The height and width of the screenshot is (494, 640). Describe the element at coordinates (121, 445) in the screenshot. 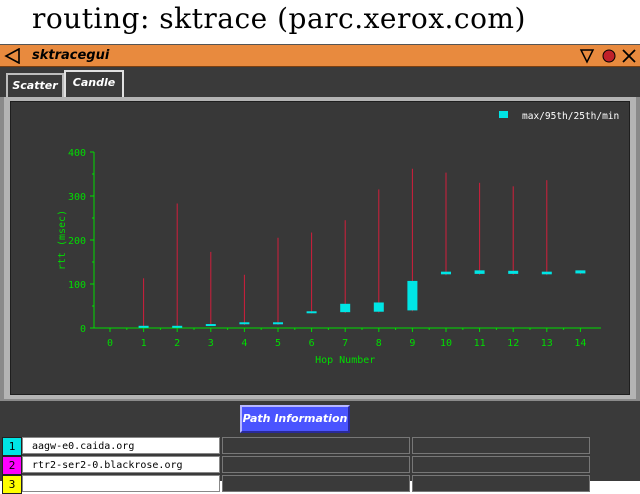

I see `hop-name: aagw-e0.caida.org` at that location.